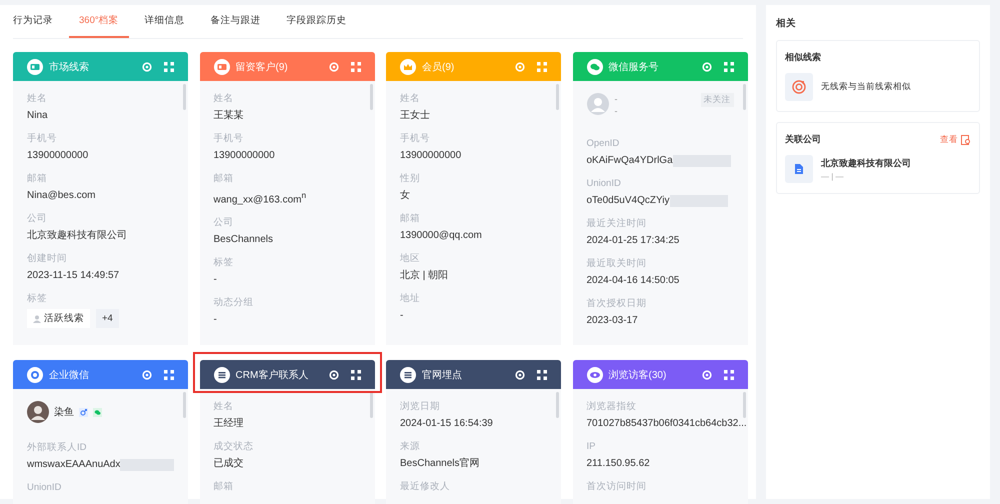  What do you see at coordinates (439, 67) in the screenshot?
I see `card-title: 会员(9)` at bounding box center [439, 67].